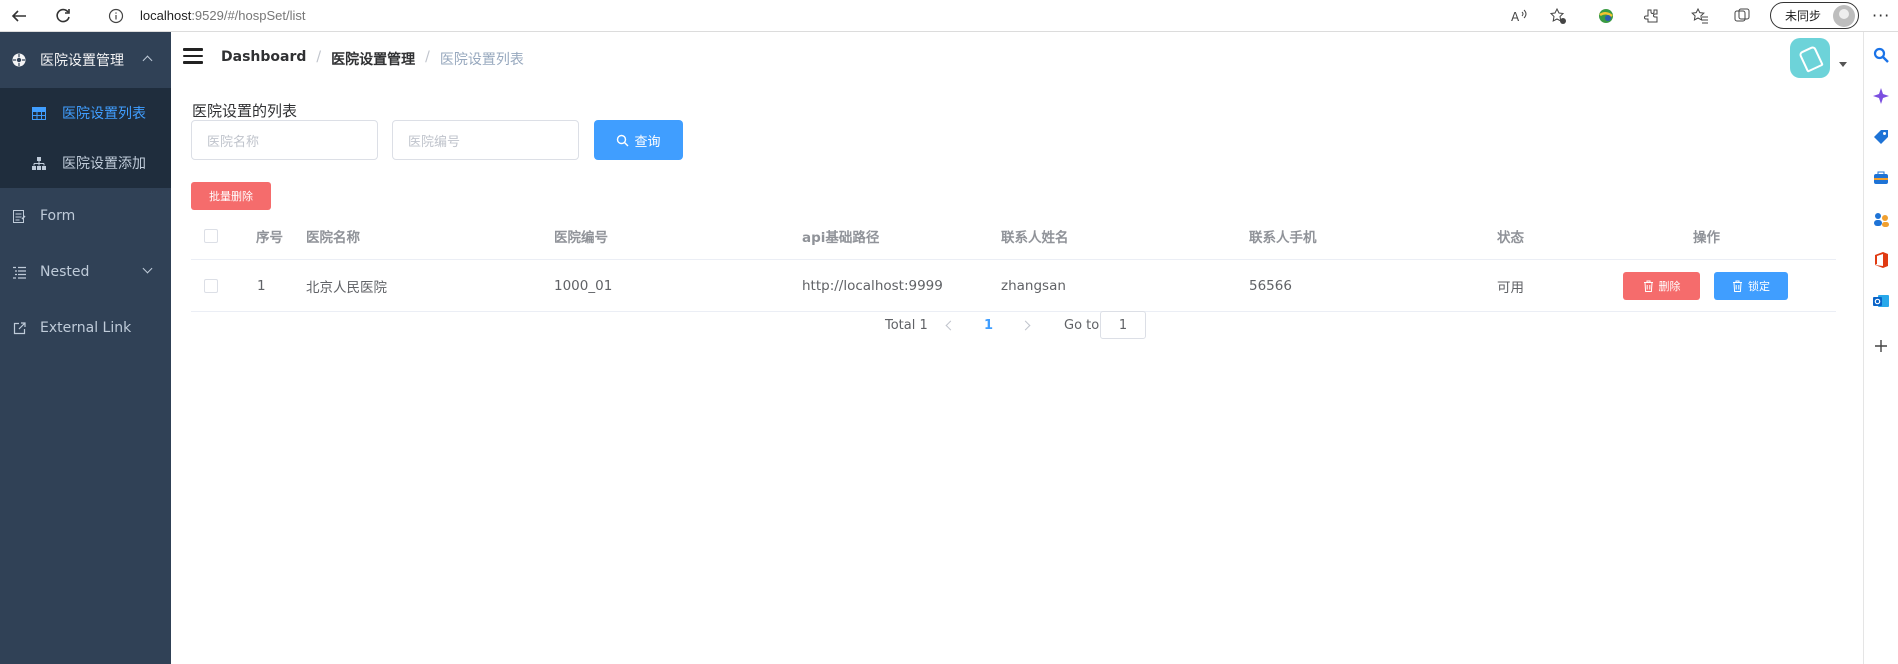 The width and height of the screenshot is (1898, 664). Describe the element at coordinates (1810, 58) in the screenshot. I see `user-avatar` at that location.